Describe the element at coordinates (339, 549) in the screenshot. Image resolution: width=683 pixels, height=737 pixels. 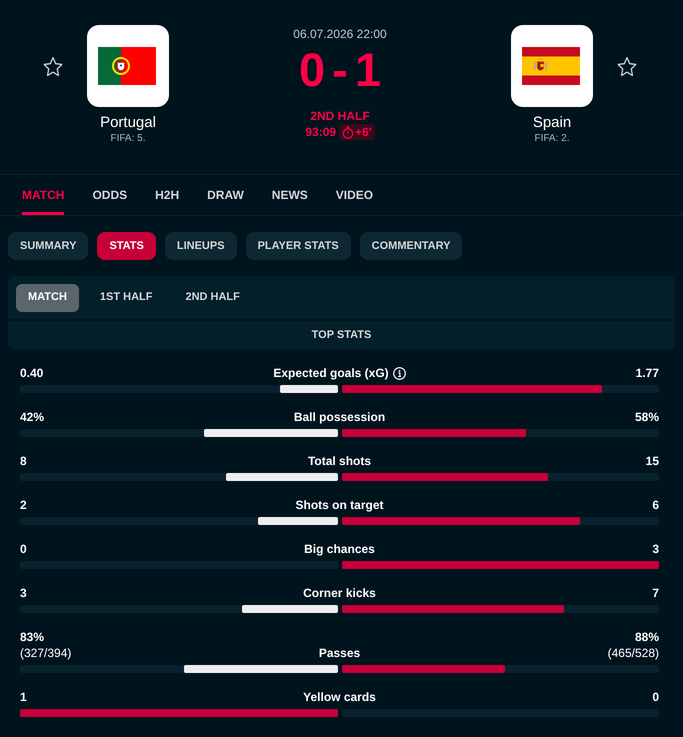
I see `stat-label: Big chances` at that location.